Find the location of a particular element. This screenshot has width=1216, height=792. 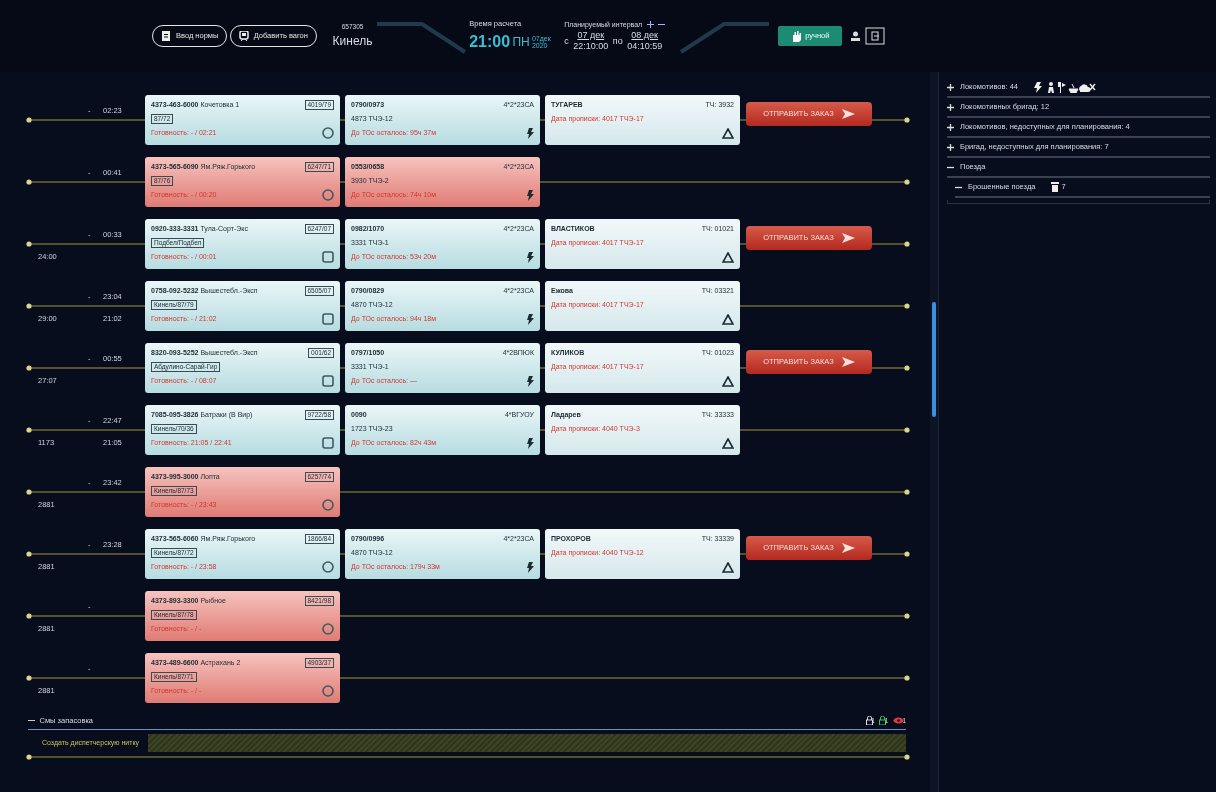

calc-time: 21:00 is located at coordinates (490, 41).